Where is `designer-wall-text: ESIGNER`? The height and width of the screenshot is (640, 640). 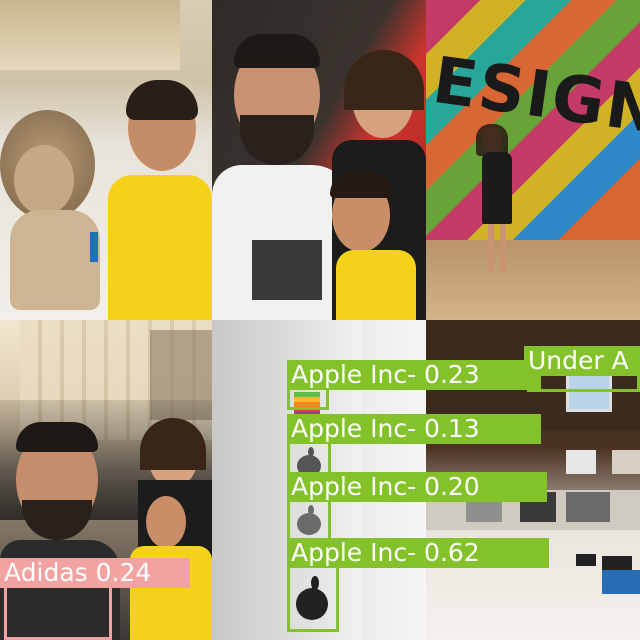
designer-wall-text: ESIGNER is located at coordinates (534, 103).